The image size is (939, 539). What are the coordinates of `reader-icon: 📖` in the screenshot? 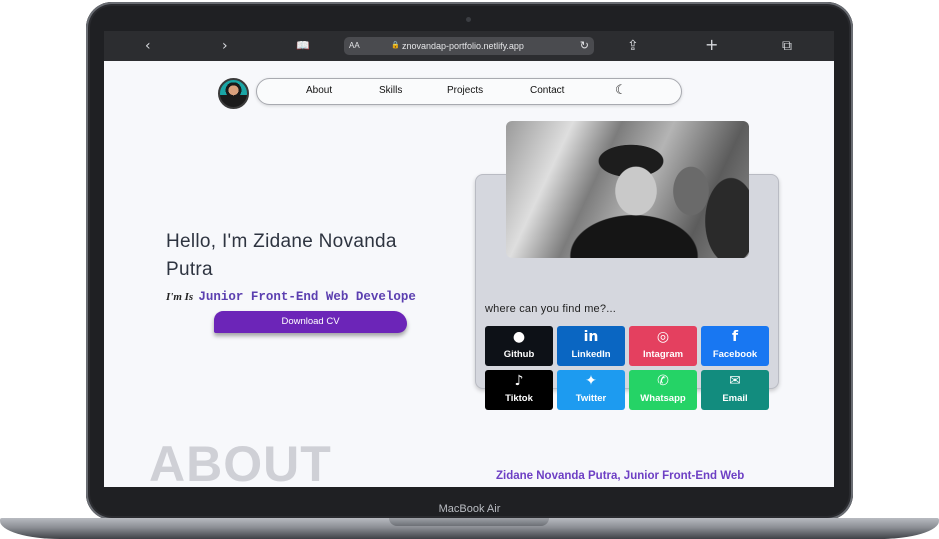 It's located at (303, 46).